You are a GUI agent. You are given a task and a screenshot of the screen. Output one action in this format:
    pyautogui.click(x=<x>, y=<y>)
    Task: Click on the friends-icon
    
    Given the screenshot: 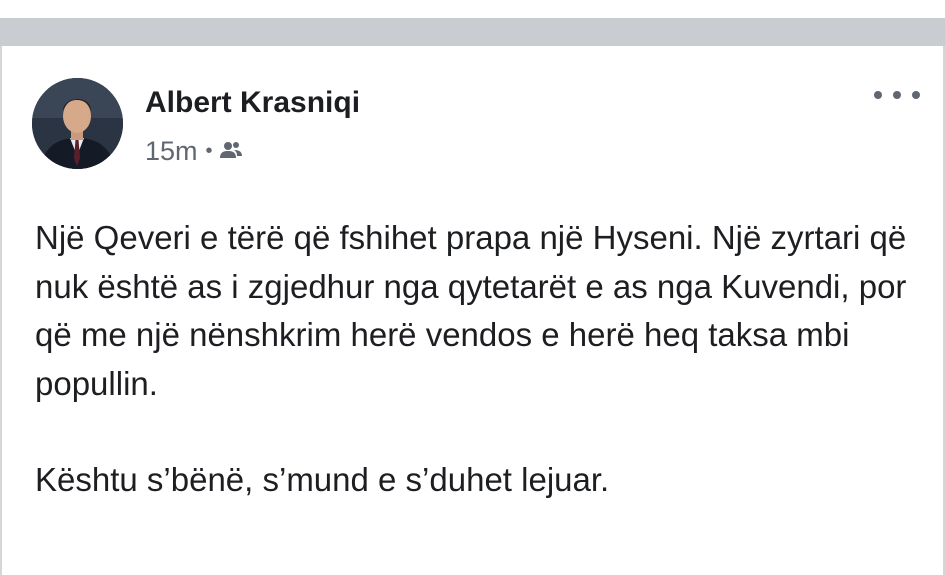 What is the action you would take?
    pyautogui.click(x=231, y=151)
    